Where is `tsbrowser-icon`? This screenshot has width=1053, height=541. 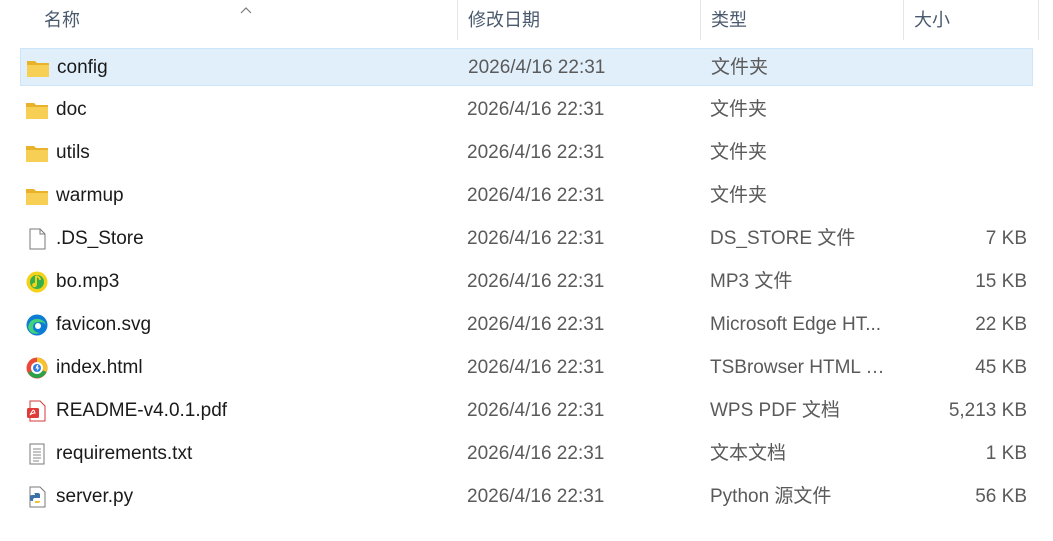 tsbrowser-icon is located at coordinates (37, 368).